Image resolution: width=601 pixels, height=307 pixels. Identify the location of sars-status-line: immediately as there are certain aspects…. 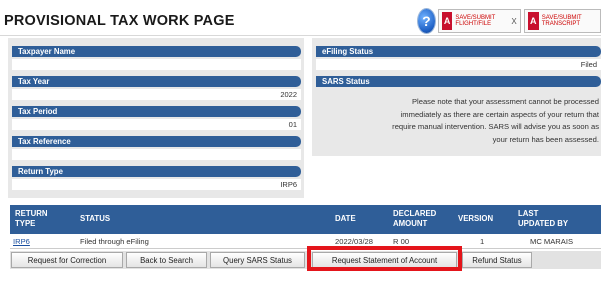
(499, 114).